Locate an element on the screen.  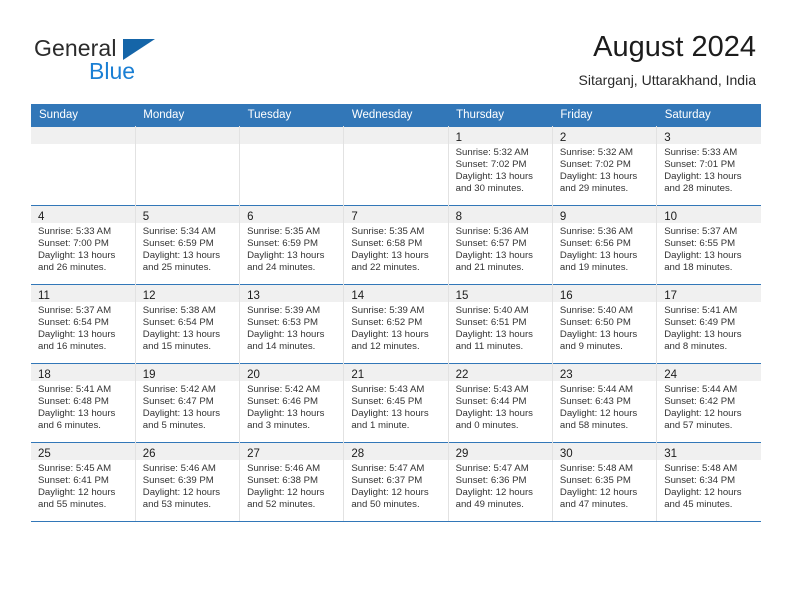
sunset-text: Sunset: 6:54 PM is located at coordinates (73, 322).